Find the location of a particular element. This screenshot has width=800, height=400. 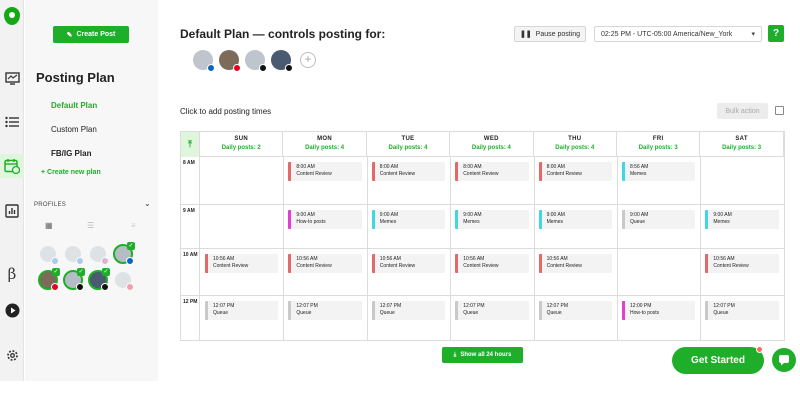

plan-item-custom: Custom Plan is located at coordinates (74, 129).